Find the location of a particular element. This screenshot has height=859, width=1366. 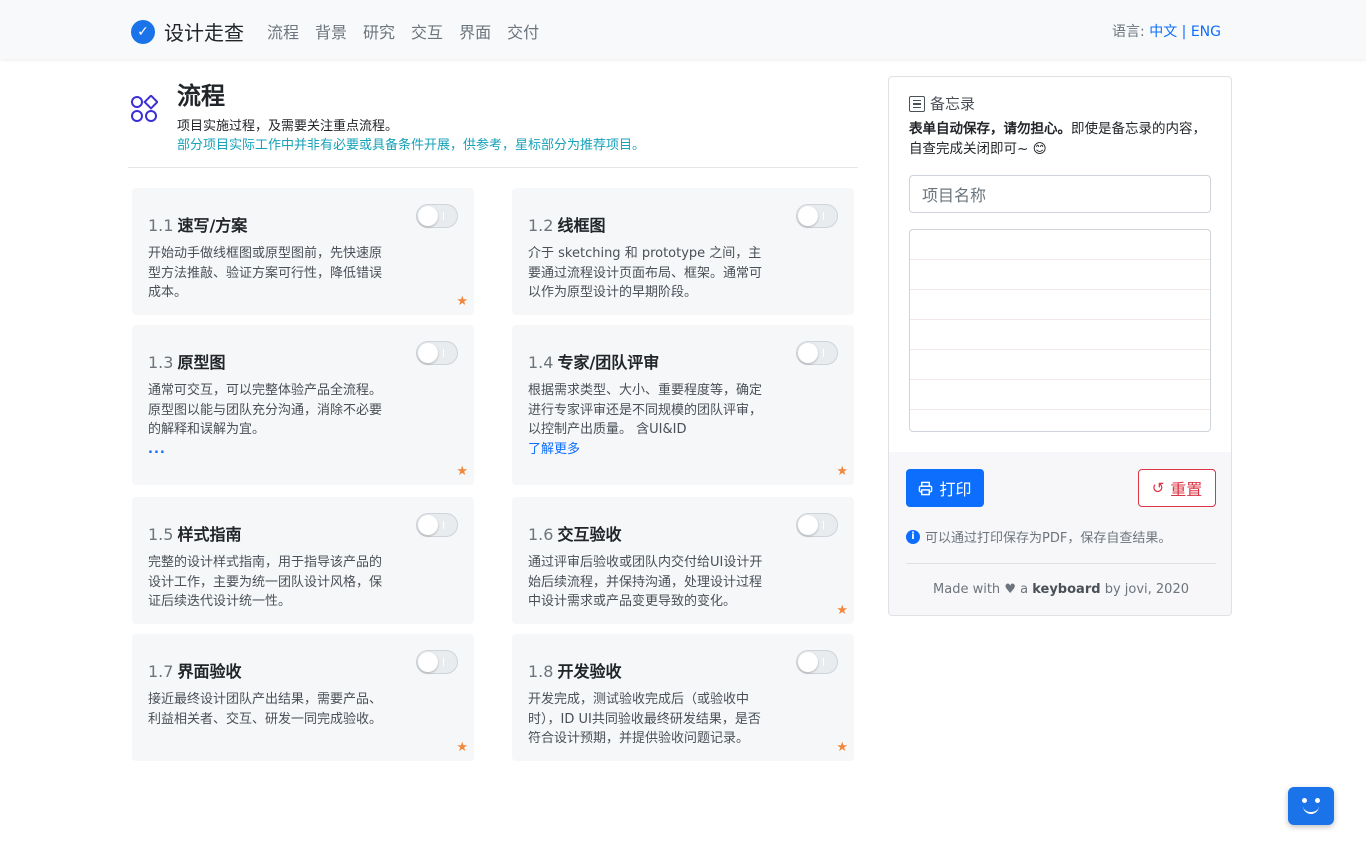

section-note: 部分项目实际工作中并非有必要或具备条件开展，供参考，星标部分为推荐项目。 is located at coordinates (411, 145).